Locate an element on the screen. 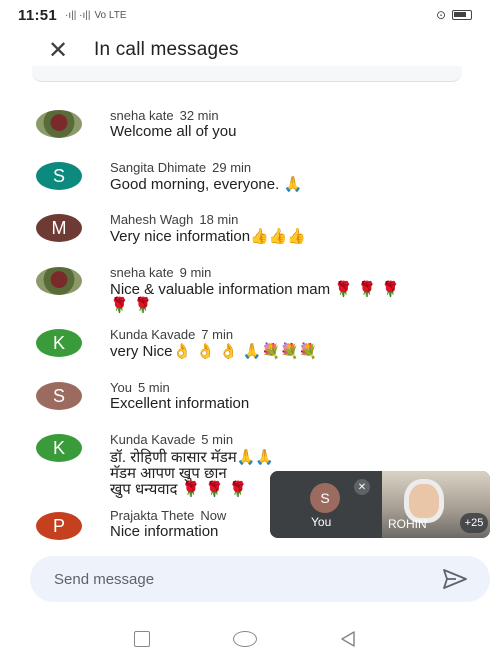  page-title: In call messages is located at coordinates (166, 49).